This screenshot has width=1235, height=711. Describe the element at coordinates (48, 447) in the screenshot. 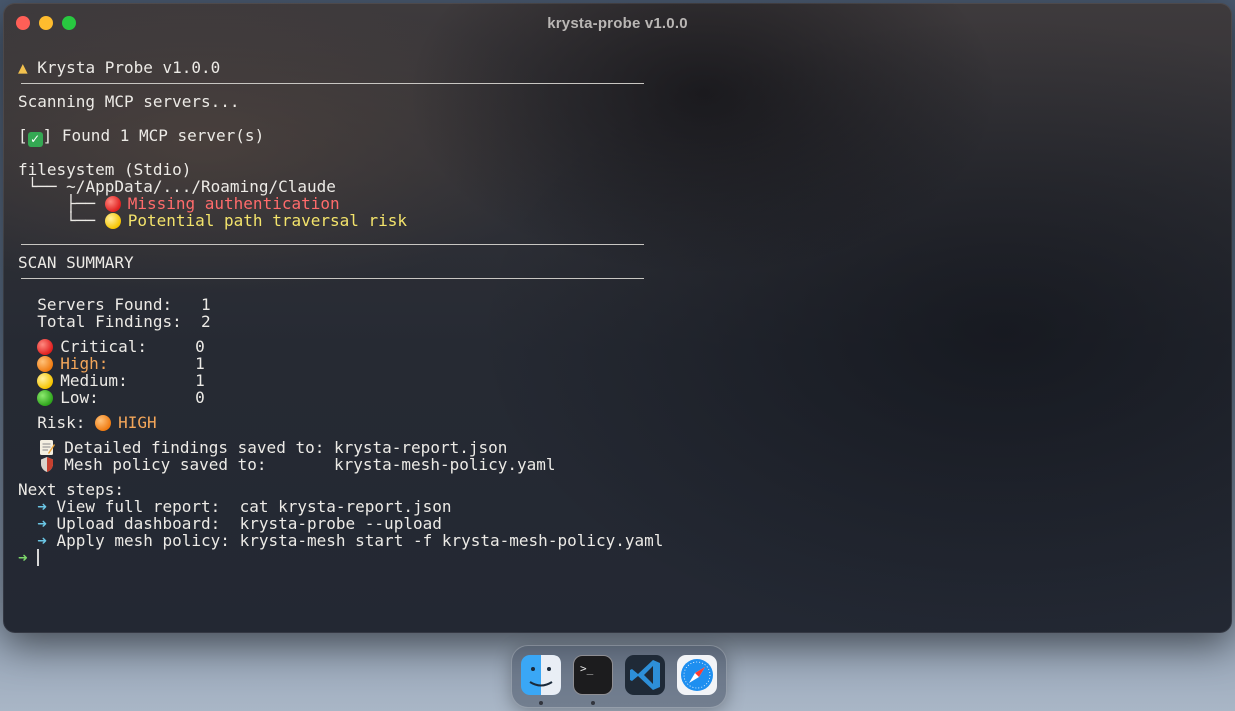

I see `memo-icon` at that location.